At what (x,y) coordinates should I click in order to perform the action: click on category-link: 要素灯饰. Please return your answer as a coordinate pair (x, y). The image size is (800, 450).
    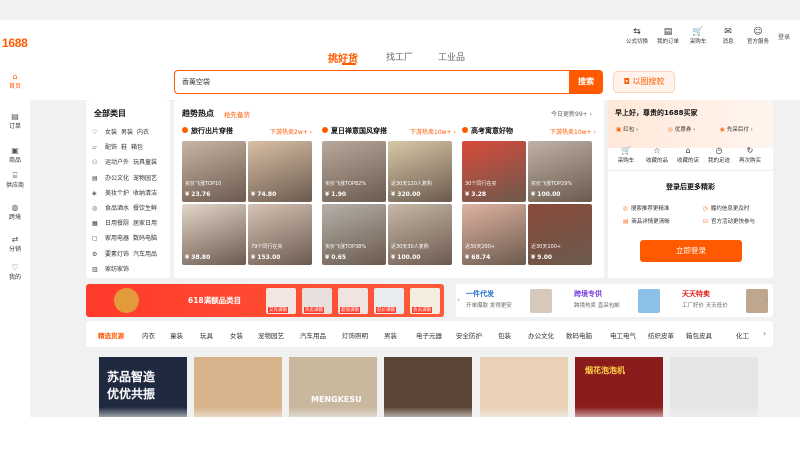
    Looking at the image, I should click on (117, 254).